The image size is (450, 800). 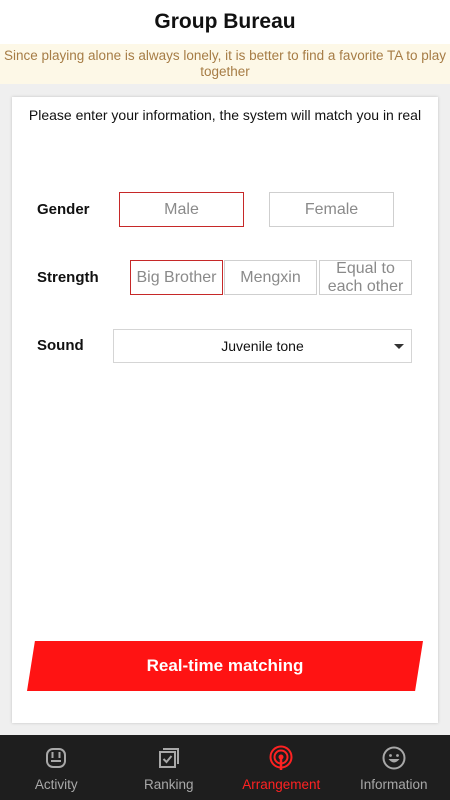 What do you see at coordinates (281, 757) in the screenshot?
I see `arrangement-icon` at bounding box center [281, 757].